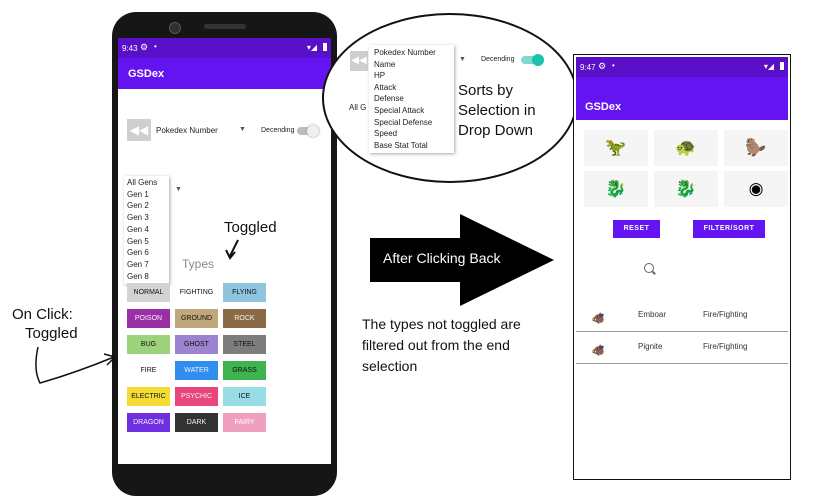 This screenshot has width=817, height=500. Describe the element at coordinates (652, 314) in the screenshot. I see `result-name: Emboar` at that location.